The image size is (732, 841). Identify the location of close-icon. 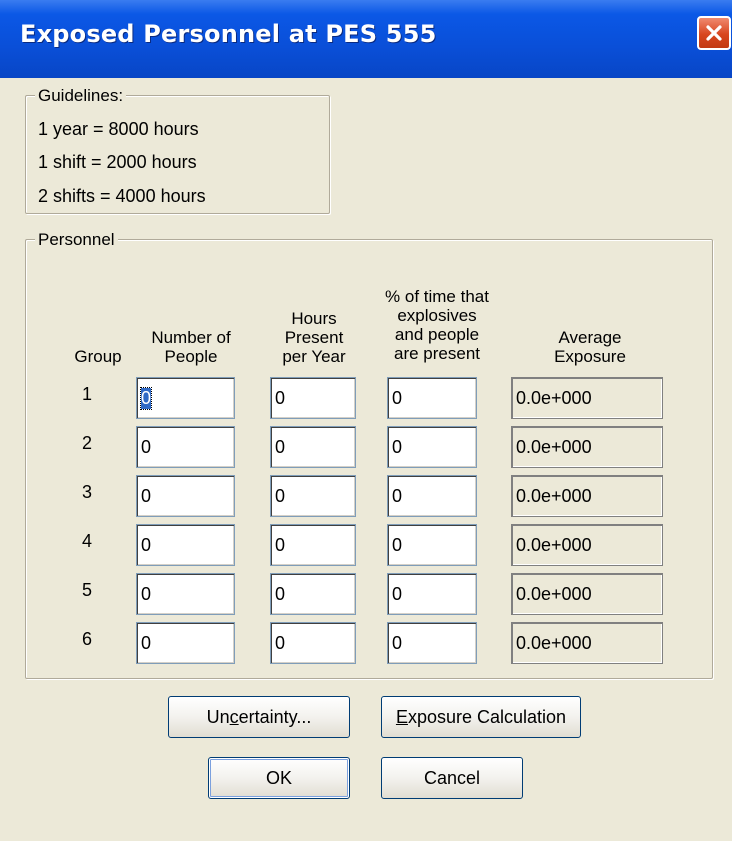
(714, 33).